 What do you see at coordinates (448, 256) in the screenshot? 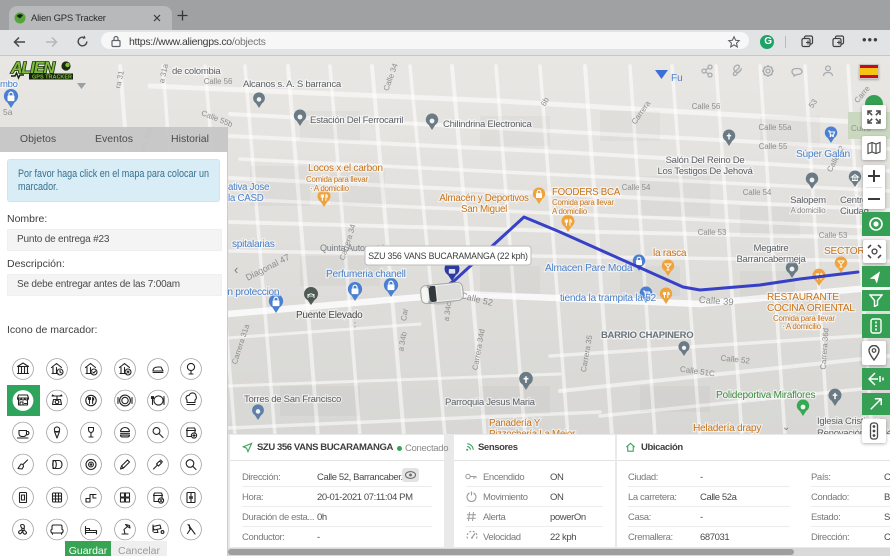
I see `svg-text:SZU 356 VANS BUCARAMANGA (22 k: SZU 356 VANS BUCARAMANGA (22 kph)` at bounding box center [448, 256].